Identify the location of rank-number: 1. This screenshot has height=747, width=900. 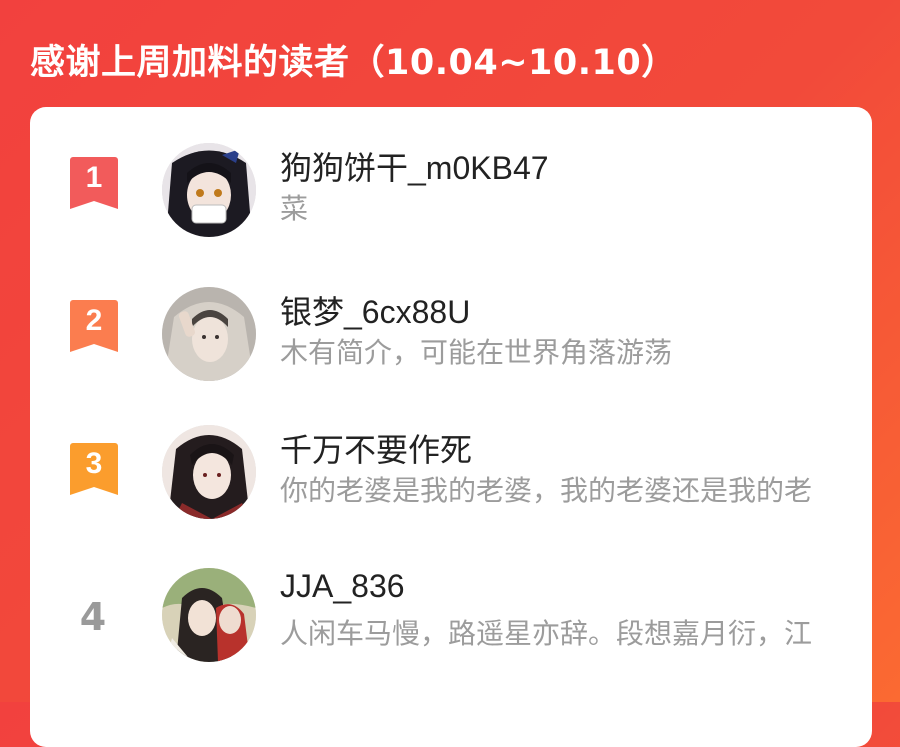
(94, 177).